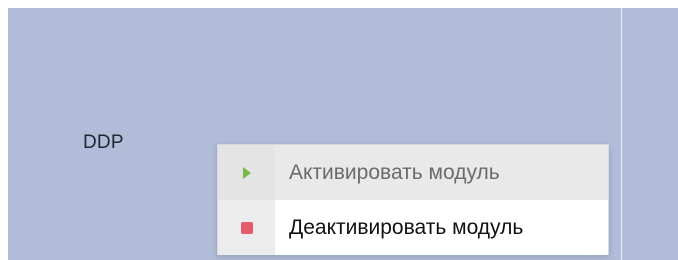 This screenshot has height=260, width=678. I want to click on play-icon, so click(246, 172).